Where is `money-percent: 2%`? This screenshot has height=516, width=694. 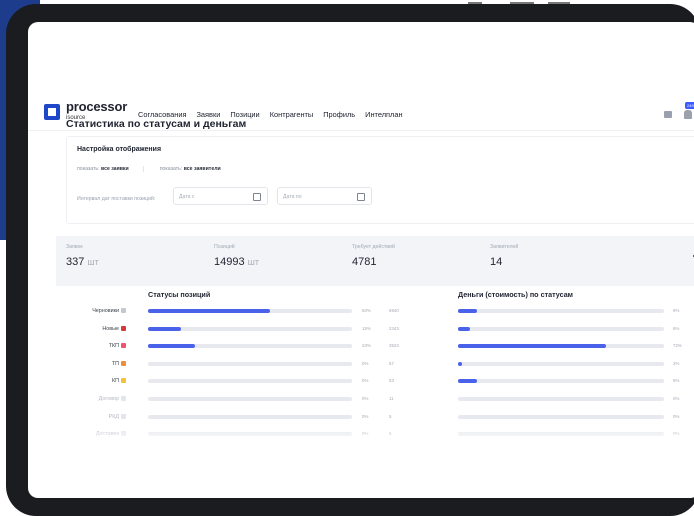
money-percent: 2% is located at coordinates (676, 363).